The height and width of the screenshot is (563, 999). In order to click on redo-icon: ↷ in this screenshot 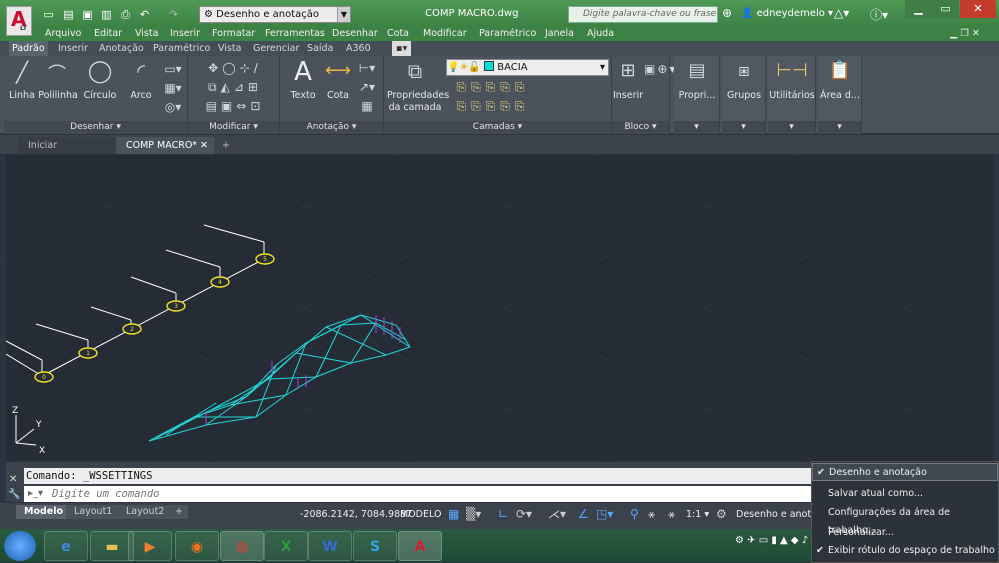, I will do `click(173, 14)`.